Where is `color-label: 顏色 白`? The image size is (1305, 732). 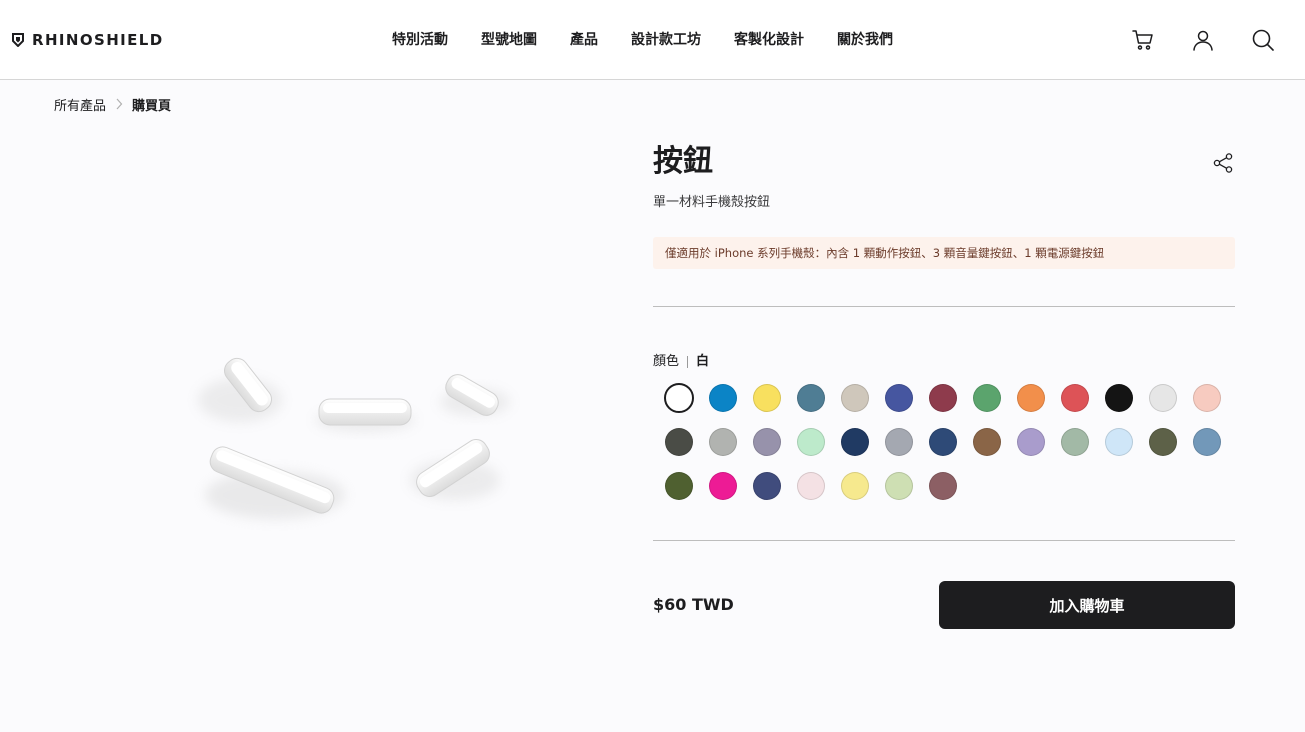 color-label: 顏色 白 is located at coordinates (681, 362).